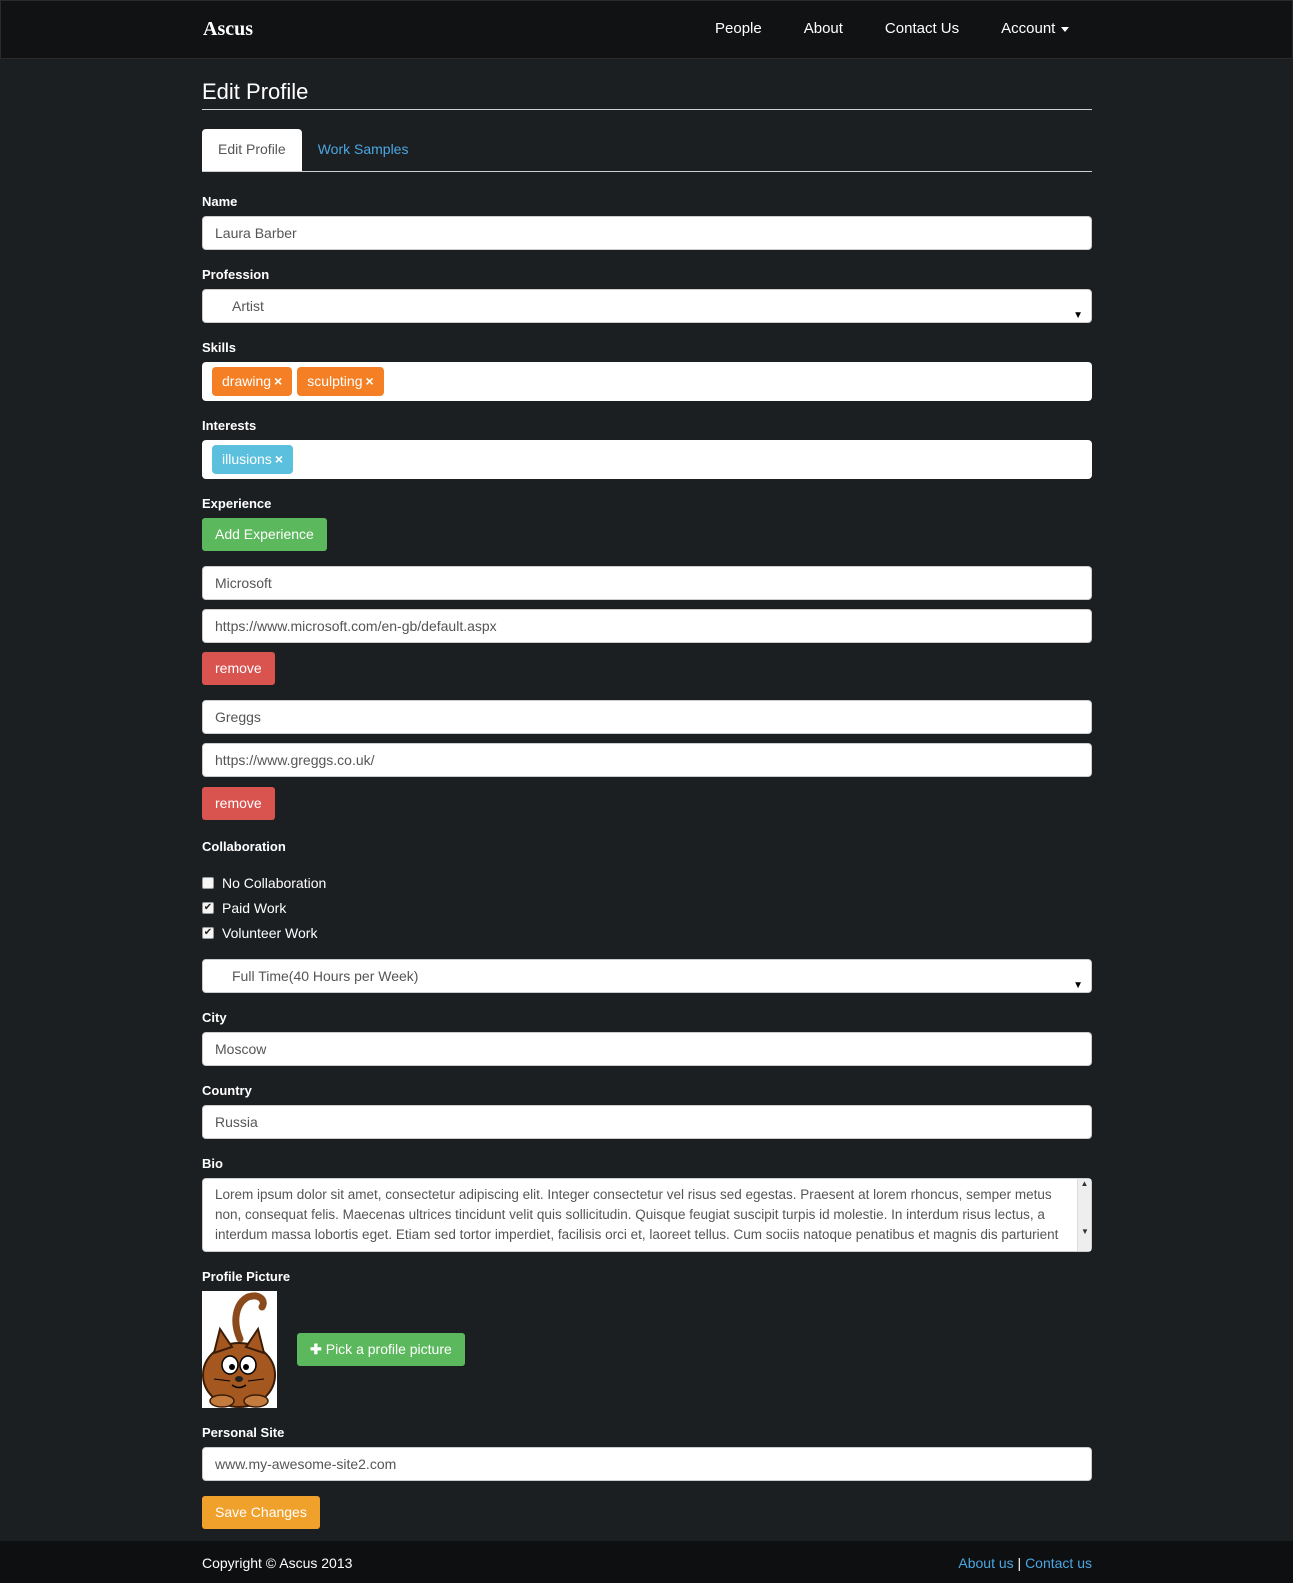 The width and height of the screenshot is (1293, 1583). What do you see at coordinates (243, 1432) in the screenshot?
I see `personal-site-label: Personal Site` at bounding box center [243, 1432].